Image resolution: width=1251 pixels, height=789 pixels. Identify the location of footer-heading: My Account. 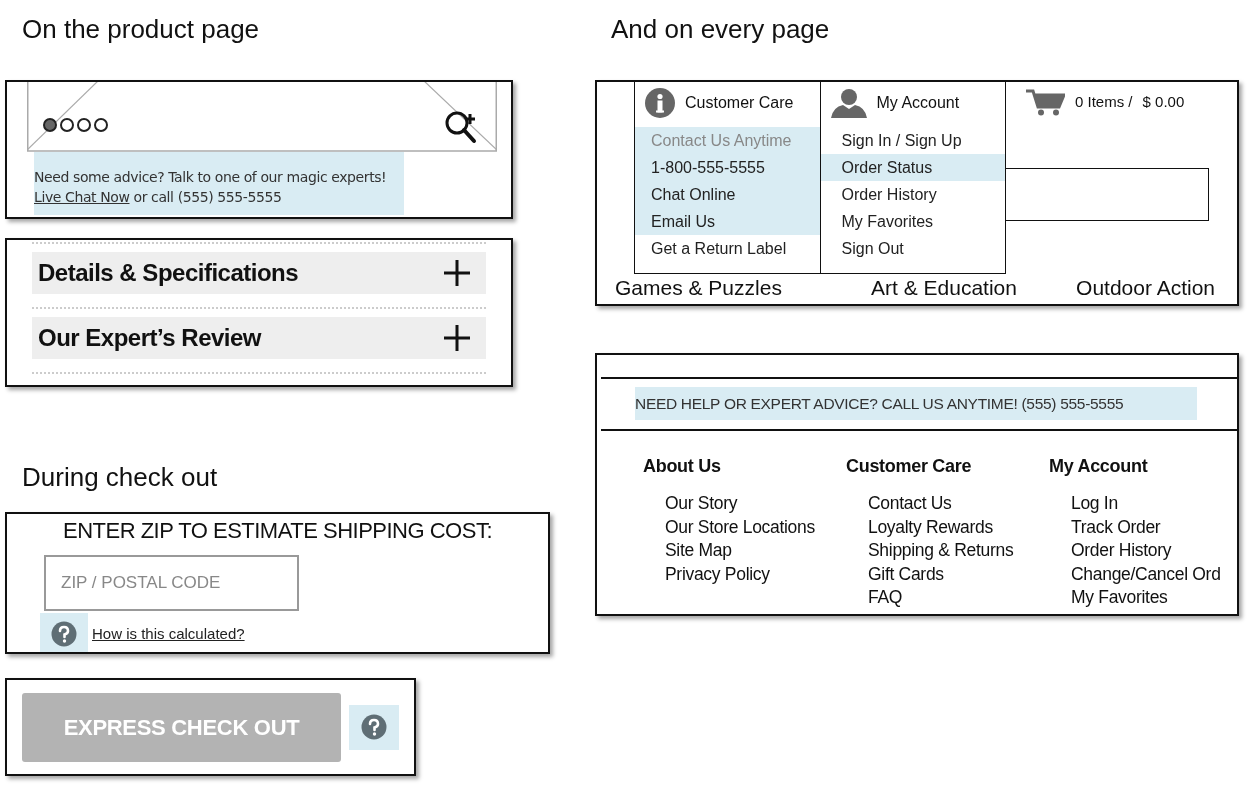
(1099, 467).